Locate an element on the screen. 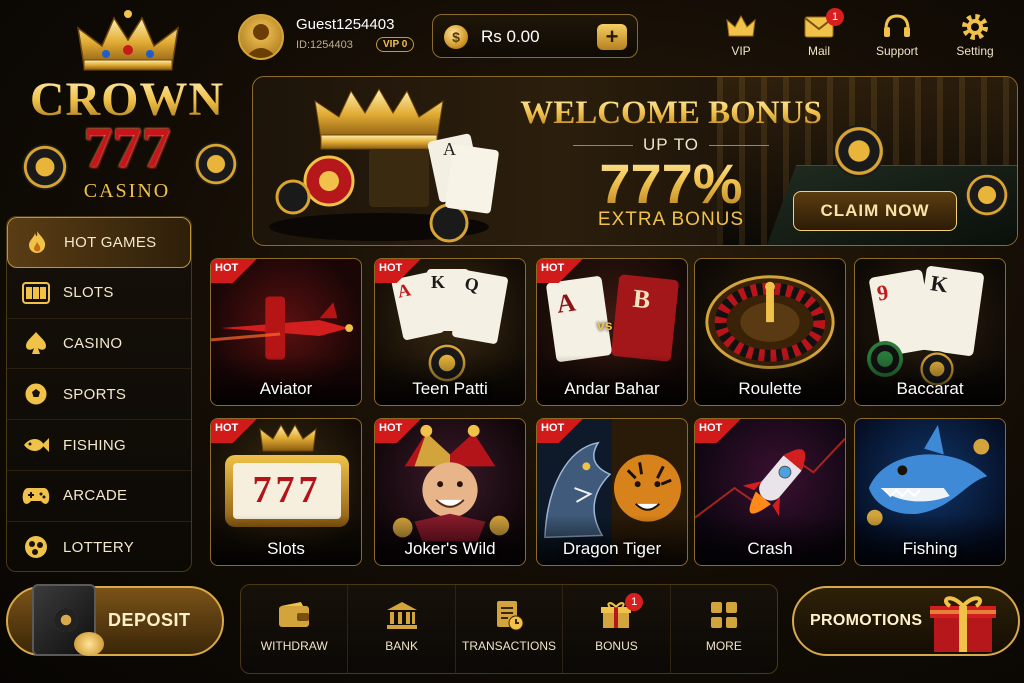 The height and width of the screenshot is (683, 1024). gift-box-icon is located at coordinates (963, 624).